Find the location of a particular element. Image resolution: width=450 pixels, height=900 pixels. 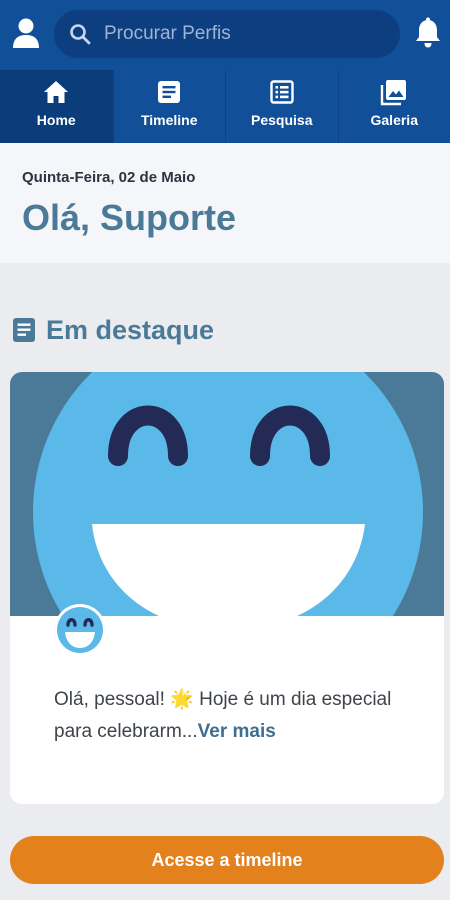

tab-pesquisa: Pesquisa is located at coordinates (281, 106).